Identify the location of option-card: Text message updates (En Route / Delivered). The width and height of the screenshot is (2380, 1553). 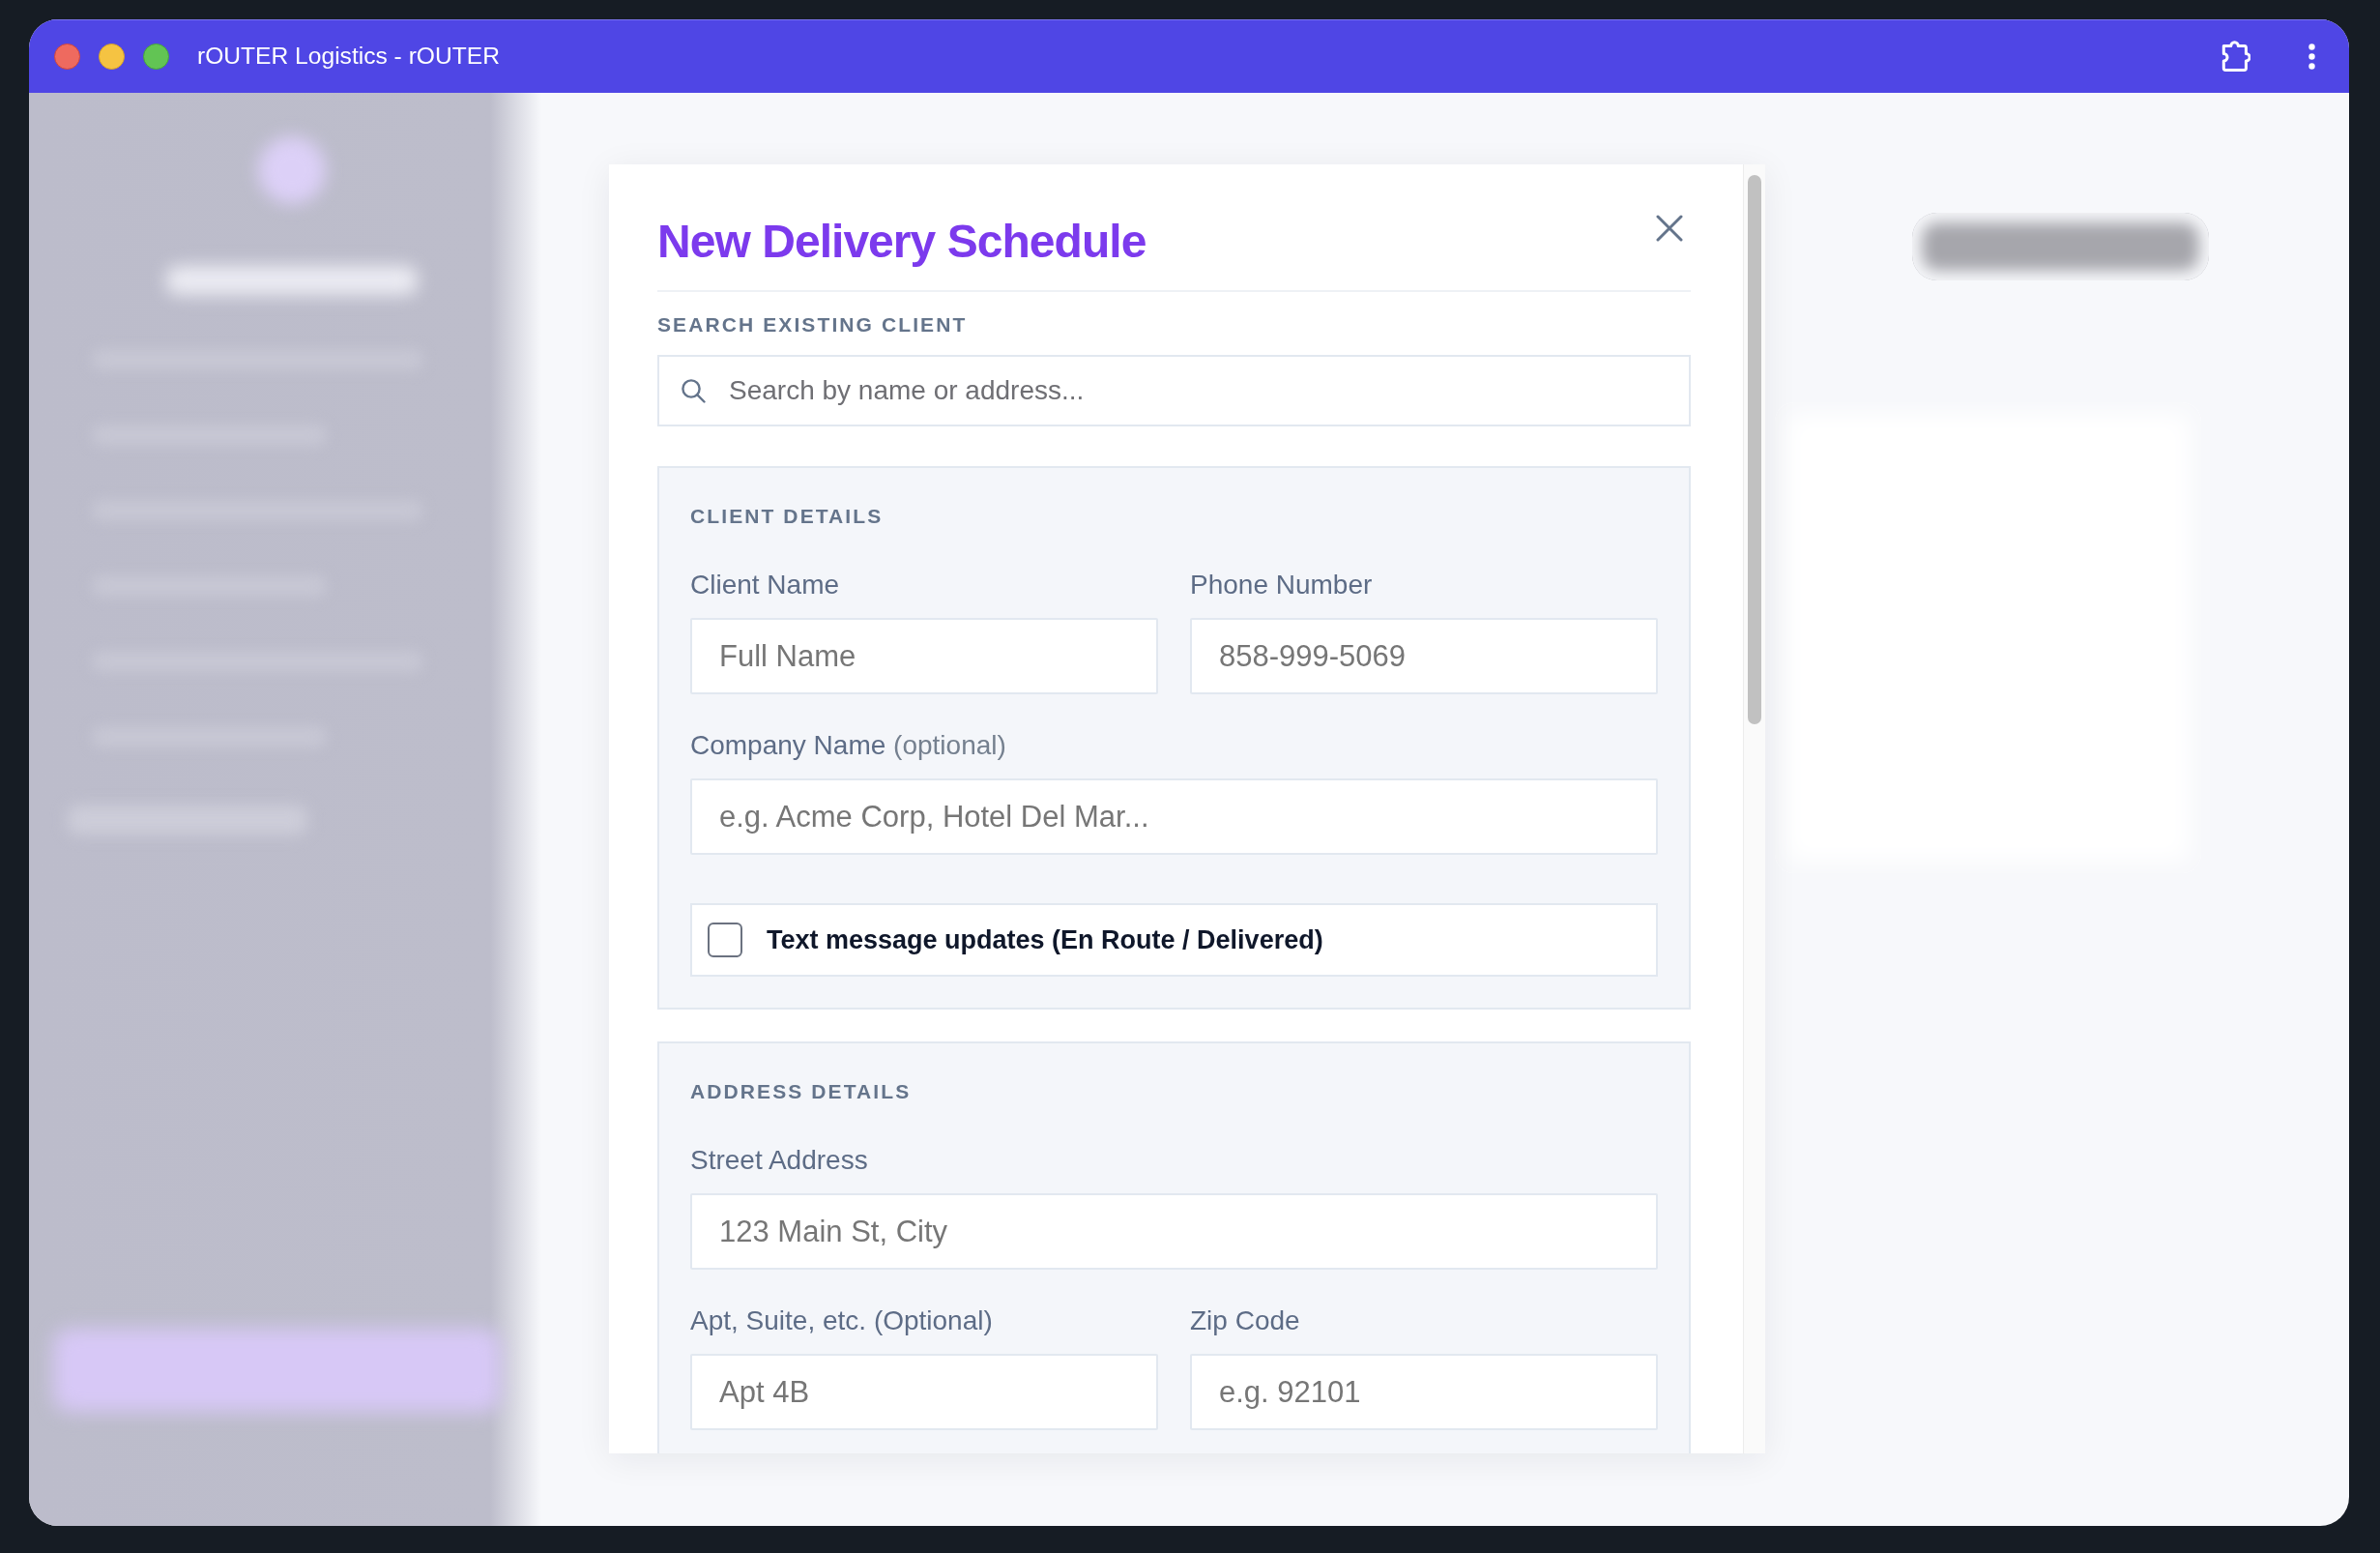
(1174, 940).